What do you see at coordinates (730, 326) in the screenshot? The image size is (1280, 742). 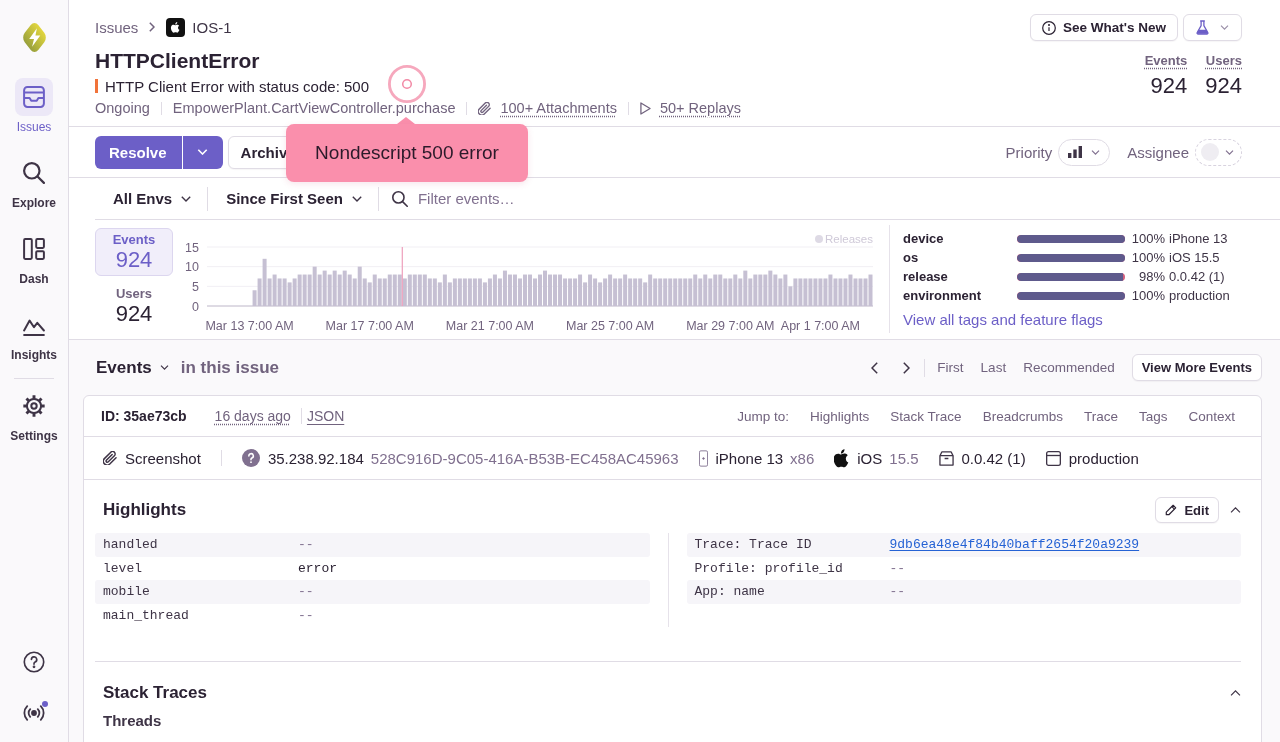 I see `axis-label: Mar 29 7:00 AM` at bounding box center [730, 326].